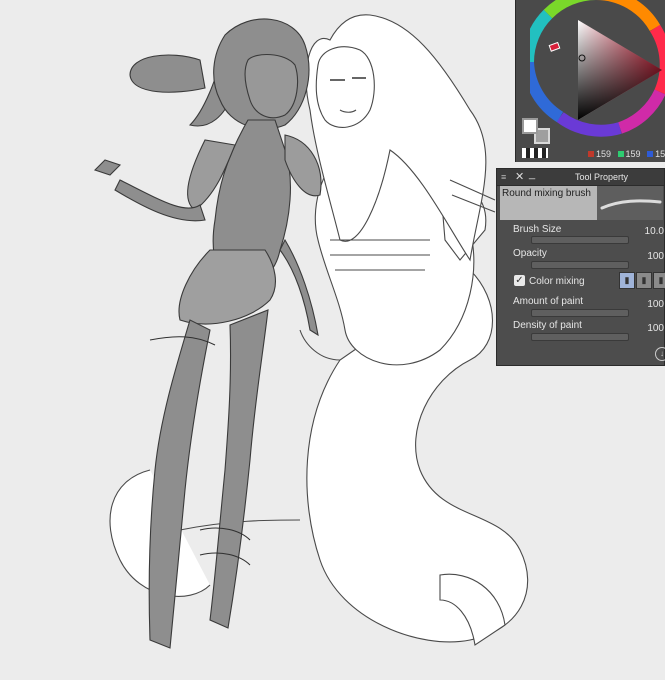  What do you see at coordinates (548, 301) in the screenshot?
I see `amount-of-paint-label: Amount of paint` at bounding box center [548, 301].